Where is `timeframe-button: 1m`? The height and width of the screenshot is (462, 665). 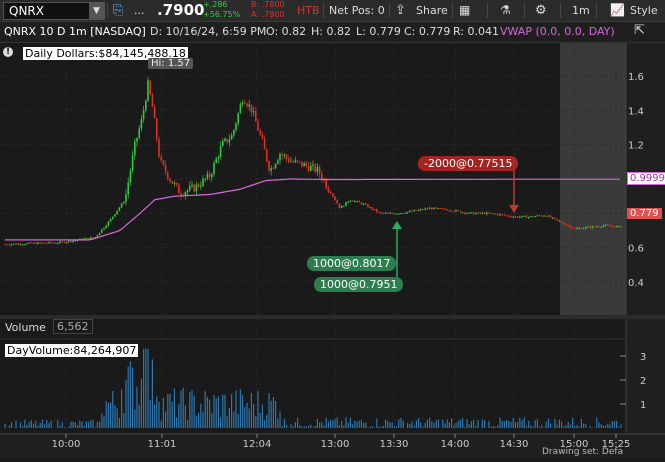
timeframe-button: 1m is located at coordinates (581, 10).